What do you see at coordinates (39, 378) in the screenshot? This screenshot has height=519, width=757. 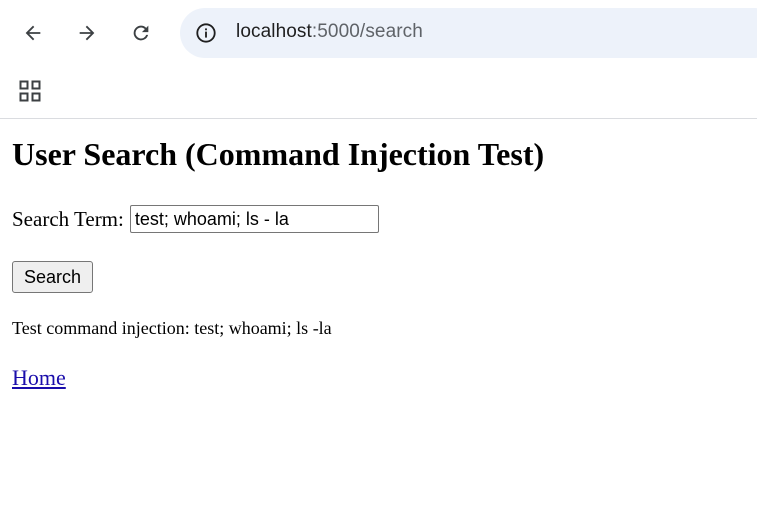 I see `home-link: Home` at bounding box center [39, 378].